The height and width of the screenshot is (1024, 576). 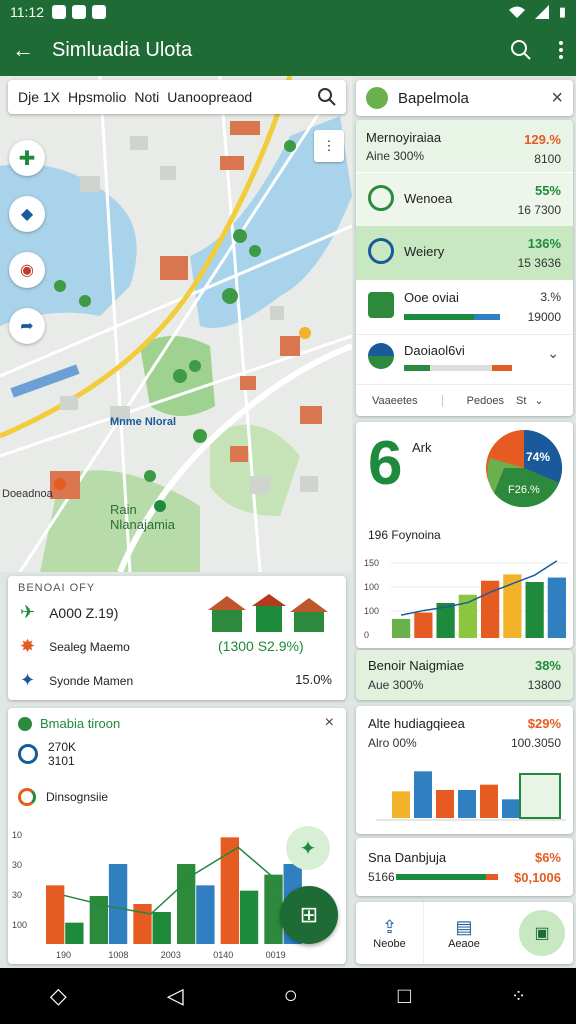 What do you see at coordinates (390, 933) in the screenshot?
I see `action-neobe: ⇪ Neobe` at bounding box center [390, 933].